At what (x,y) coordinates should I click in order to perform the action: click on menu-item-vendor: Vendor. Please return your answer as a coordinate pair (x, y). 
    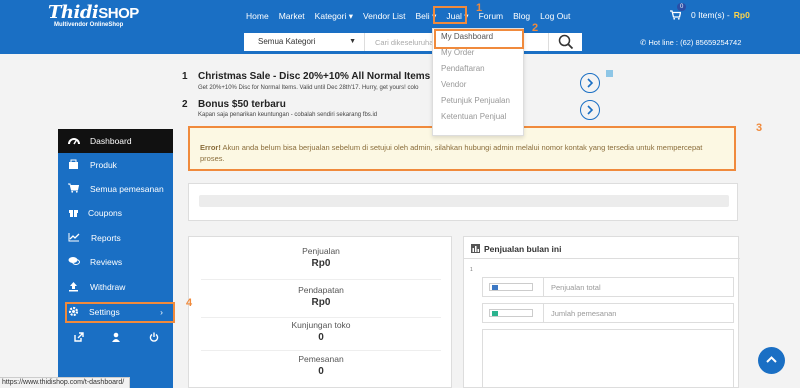
    Looking at the image, I should click on (478, 85).